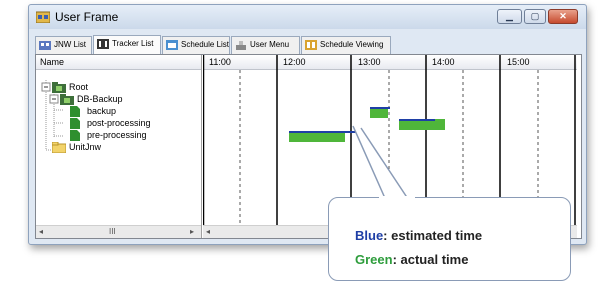 The height and width of the screenshot is (284, 598). Describe the element at coordinates (374, 259) in the screenshot. I see `legend-green-word: Green` at that location.